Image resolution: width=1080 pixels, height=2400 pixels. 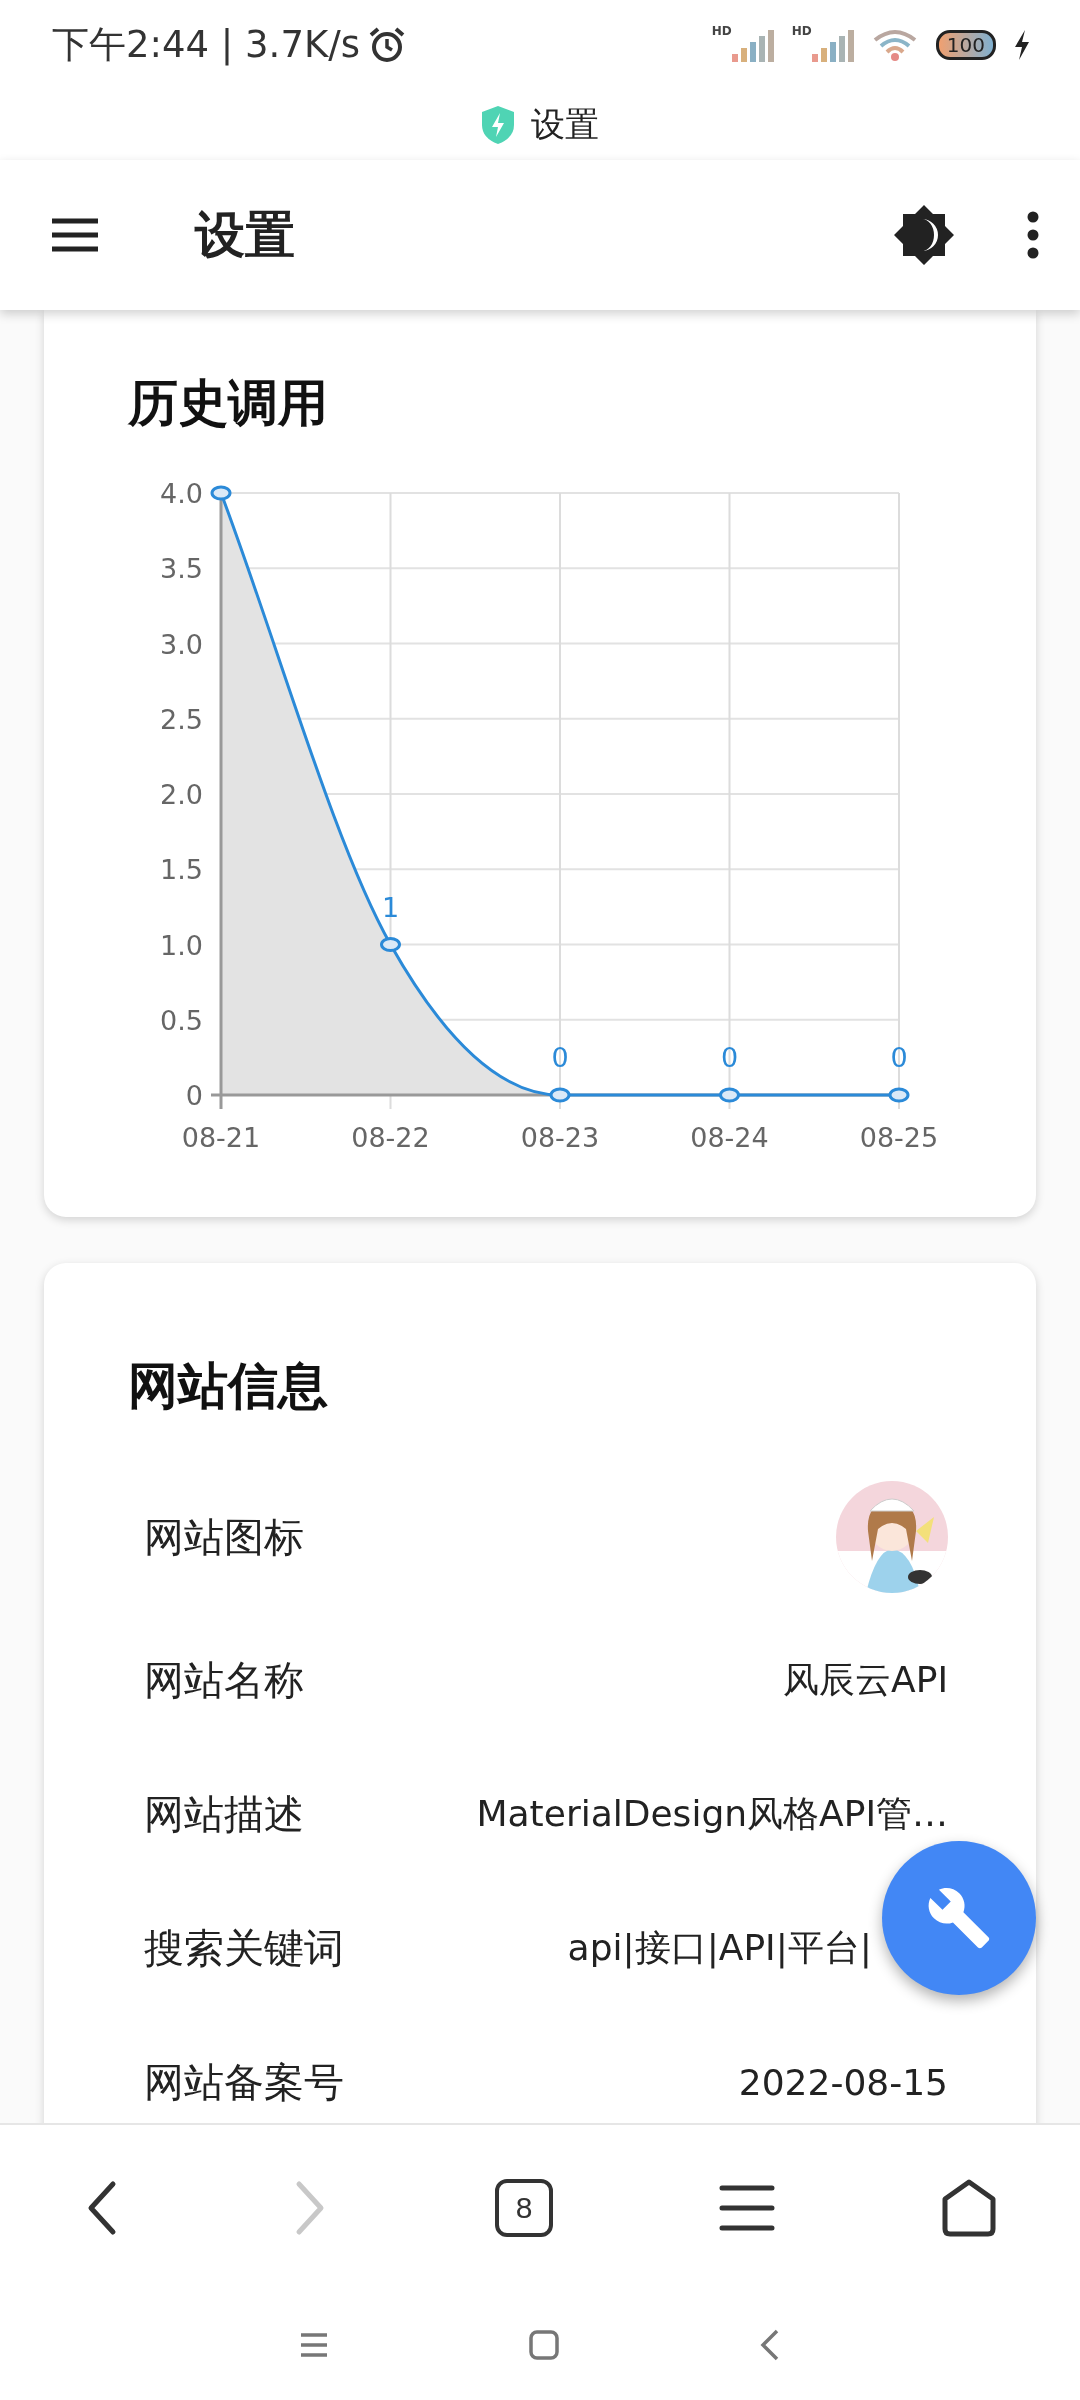 What do you see at coordinates (181, 493) in the screenshot?
I see `y-tick-label: 4.0` at bounding box center [181, 493].